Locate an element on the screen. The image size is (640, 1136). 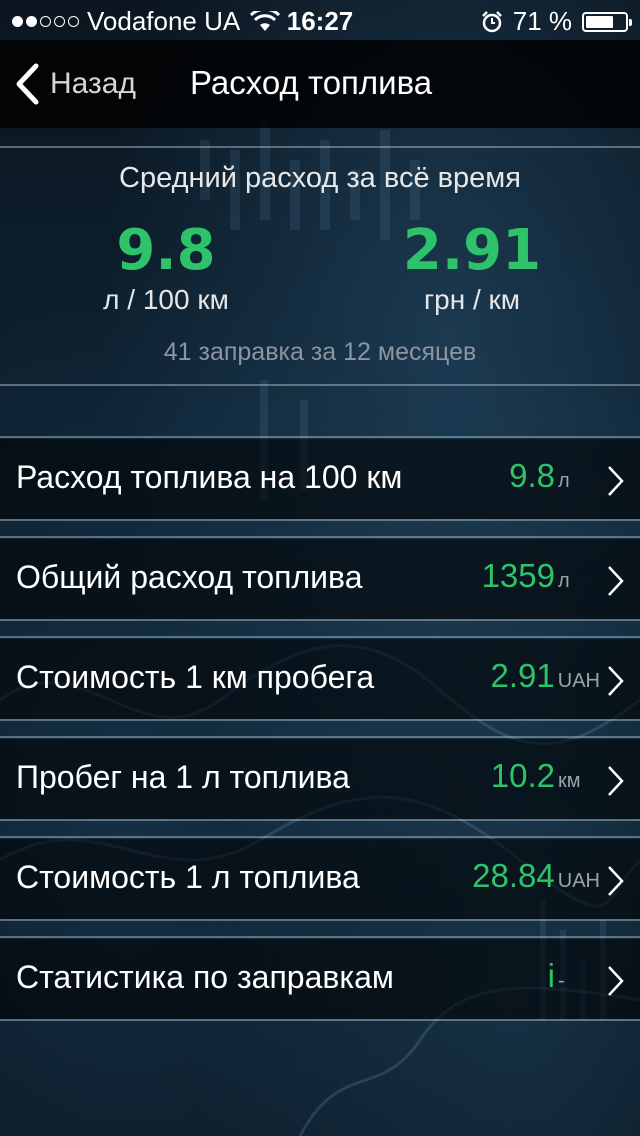
alarm-clock-icon is located at coordinates (491, 21).